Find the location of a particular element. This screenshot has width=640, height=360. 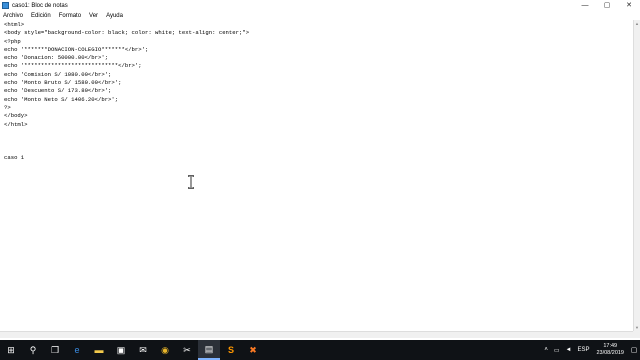

code-line: echo 'Comision S/ 1080.00</br>'; is located at coordinates (58, 74).